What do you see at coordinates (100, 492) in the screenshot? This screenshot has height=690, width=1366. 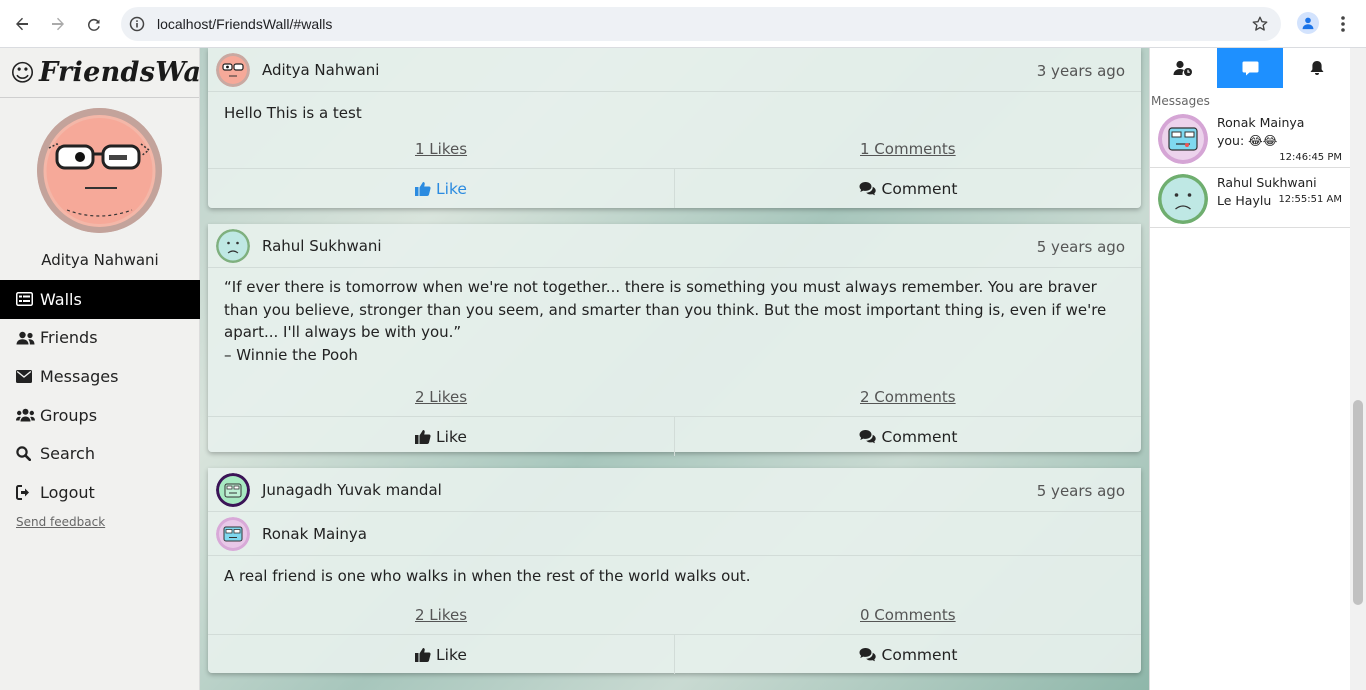 I see `sidebar-item-logout: Logout` at bounding box center [100, 492].